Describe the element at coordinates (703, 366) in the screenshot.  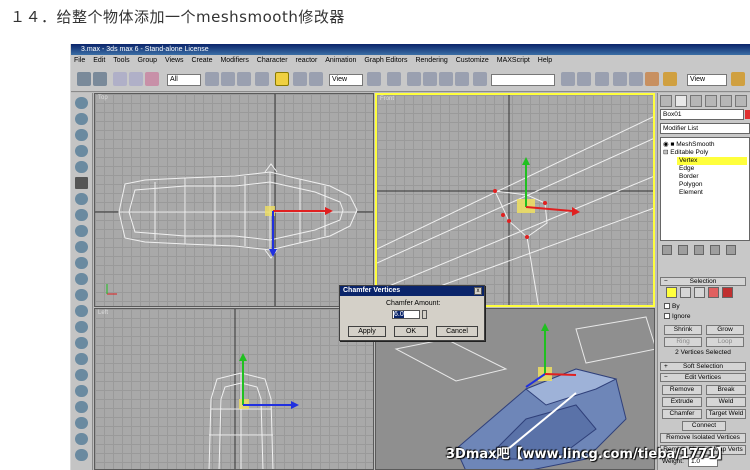
I see `soft-selection-rollout: + Soft Selection` at that location.